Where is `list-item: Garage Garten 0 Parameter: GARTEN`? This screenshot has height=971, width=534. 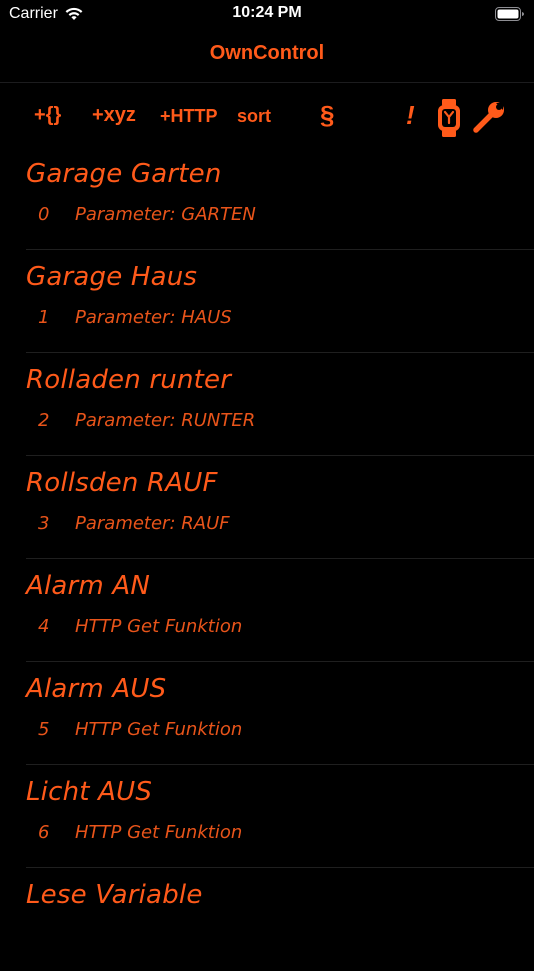 list-item: Garage Garten 0 Parameter: GARTEN is located at coordinates (267, 198).